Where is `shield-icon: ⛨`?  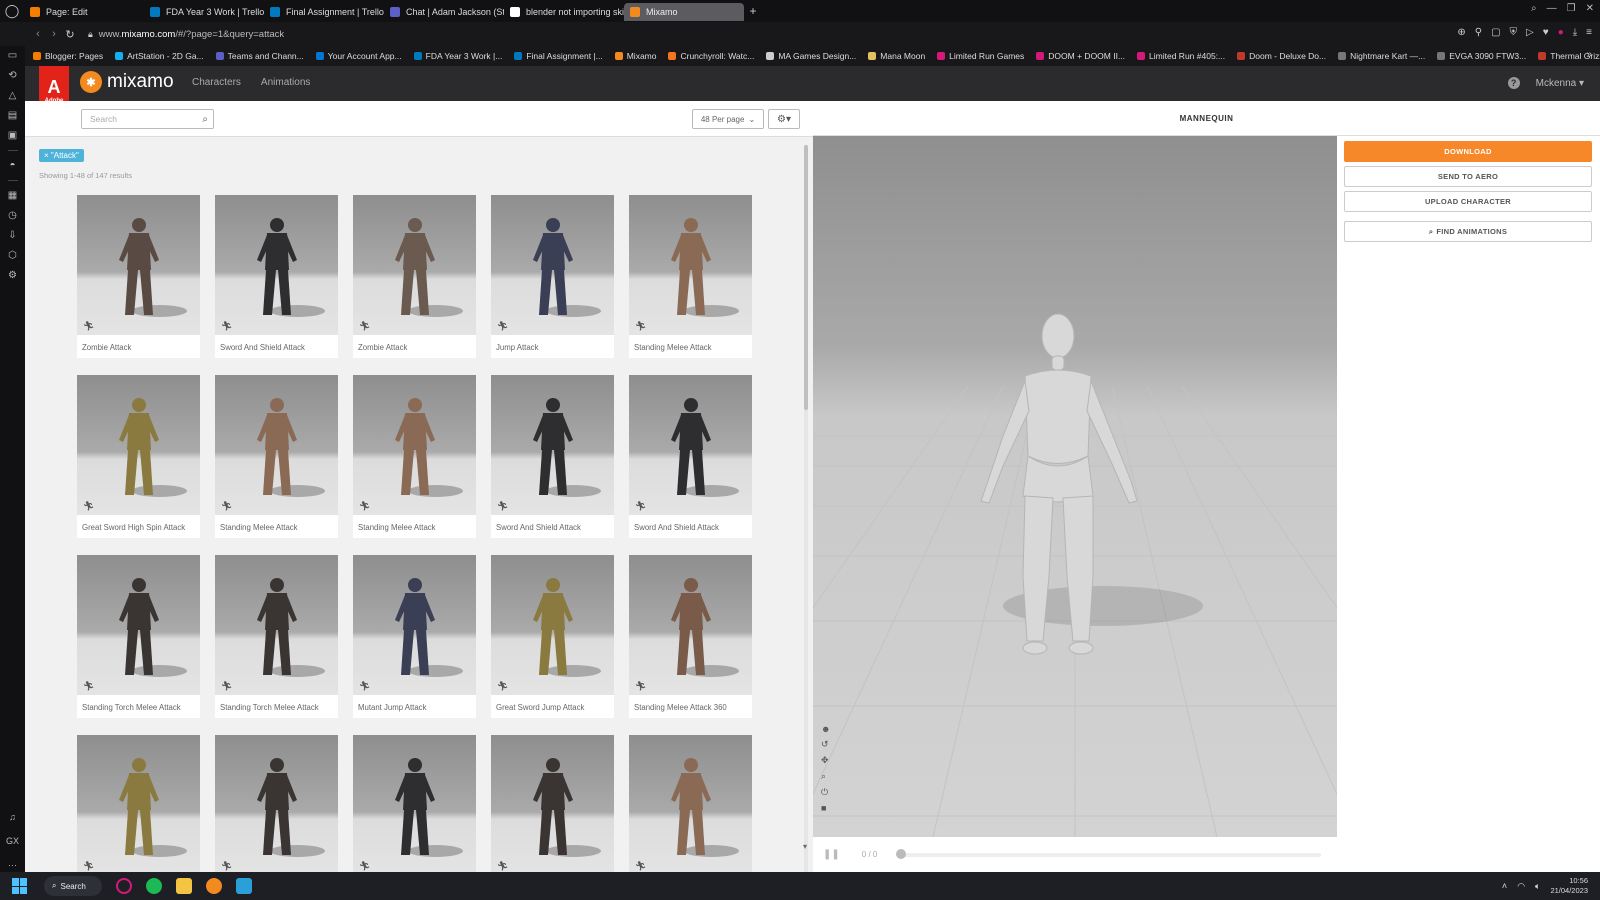
shield-icon: ⛨ is located at coordinates (1514, 32).